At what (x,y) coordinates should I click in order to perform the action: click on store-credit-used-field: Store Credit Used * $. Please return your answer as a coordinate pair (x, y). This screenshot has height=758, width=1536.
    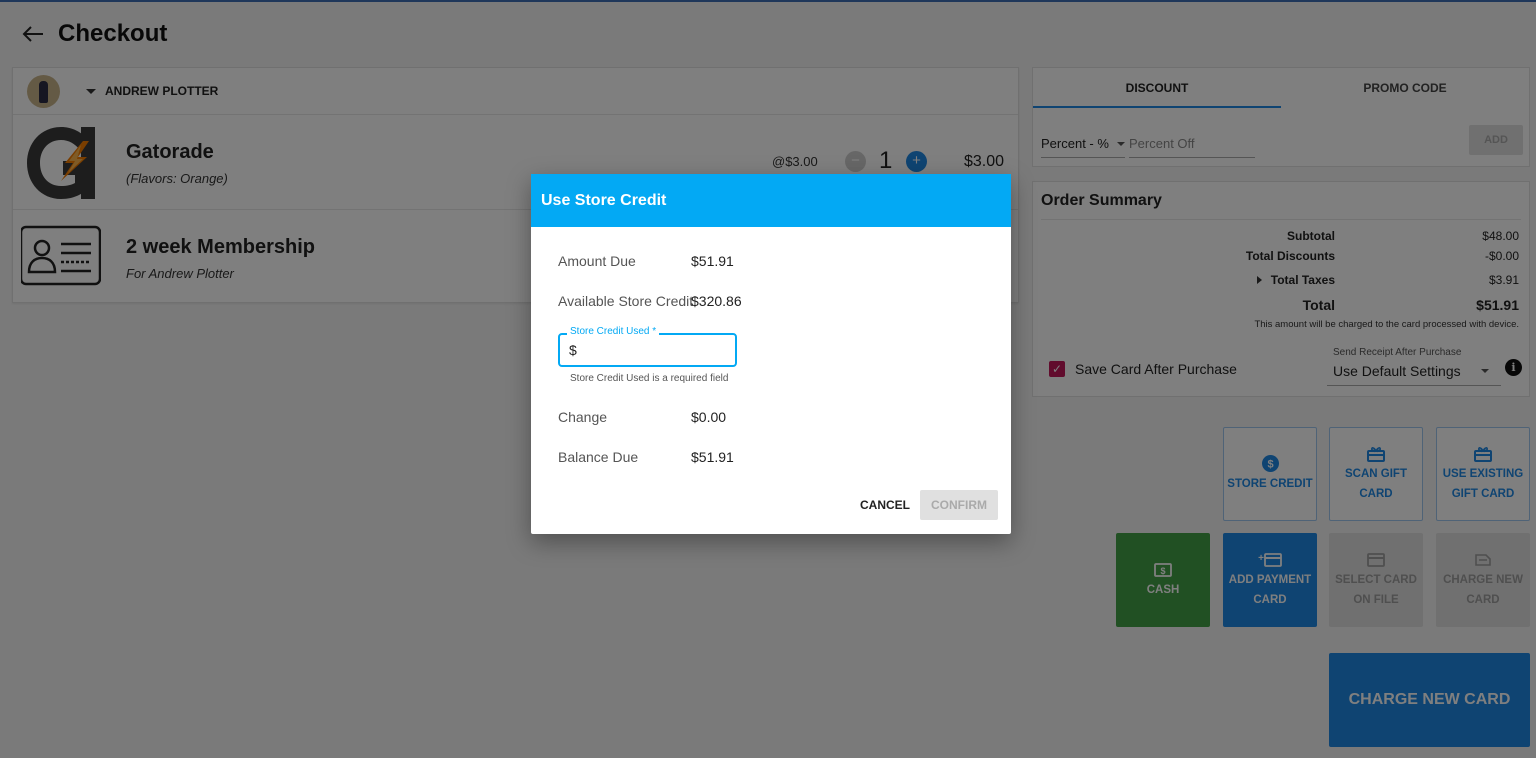
    Looking at the image, I should click on (647, 346).